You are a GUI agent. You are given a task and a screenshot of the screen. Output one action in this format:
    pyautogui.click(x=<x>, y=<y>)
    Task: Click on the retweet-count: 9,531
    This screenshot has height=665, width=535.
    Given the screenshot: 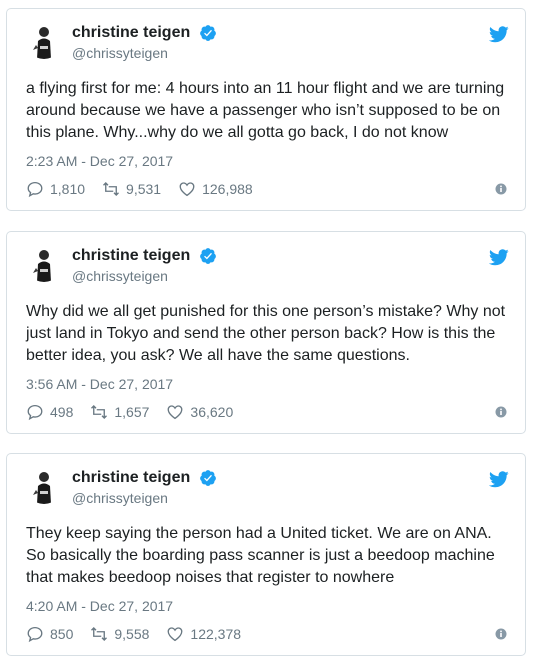 What is the action you would take?
    pyautogui.click(x=144, y=189)
    